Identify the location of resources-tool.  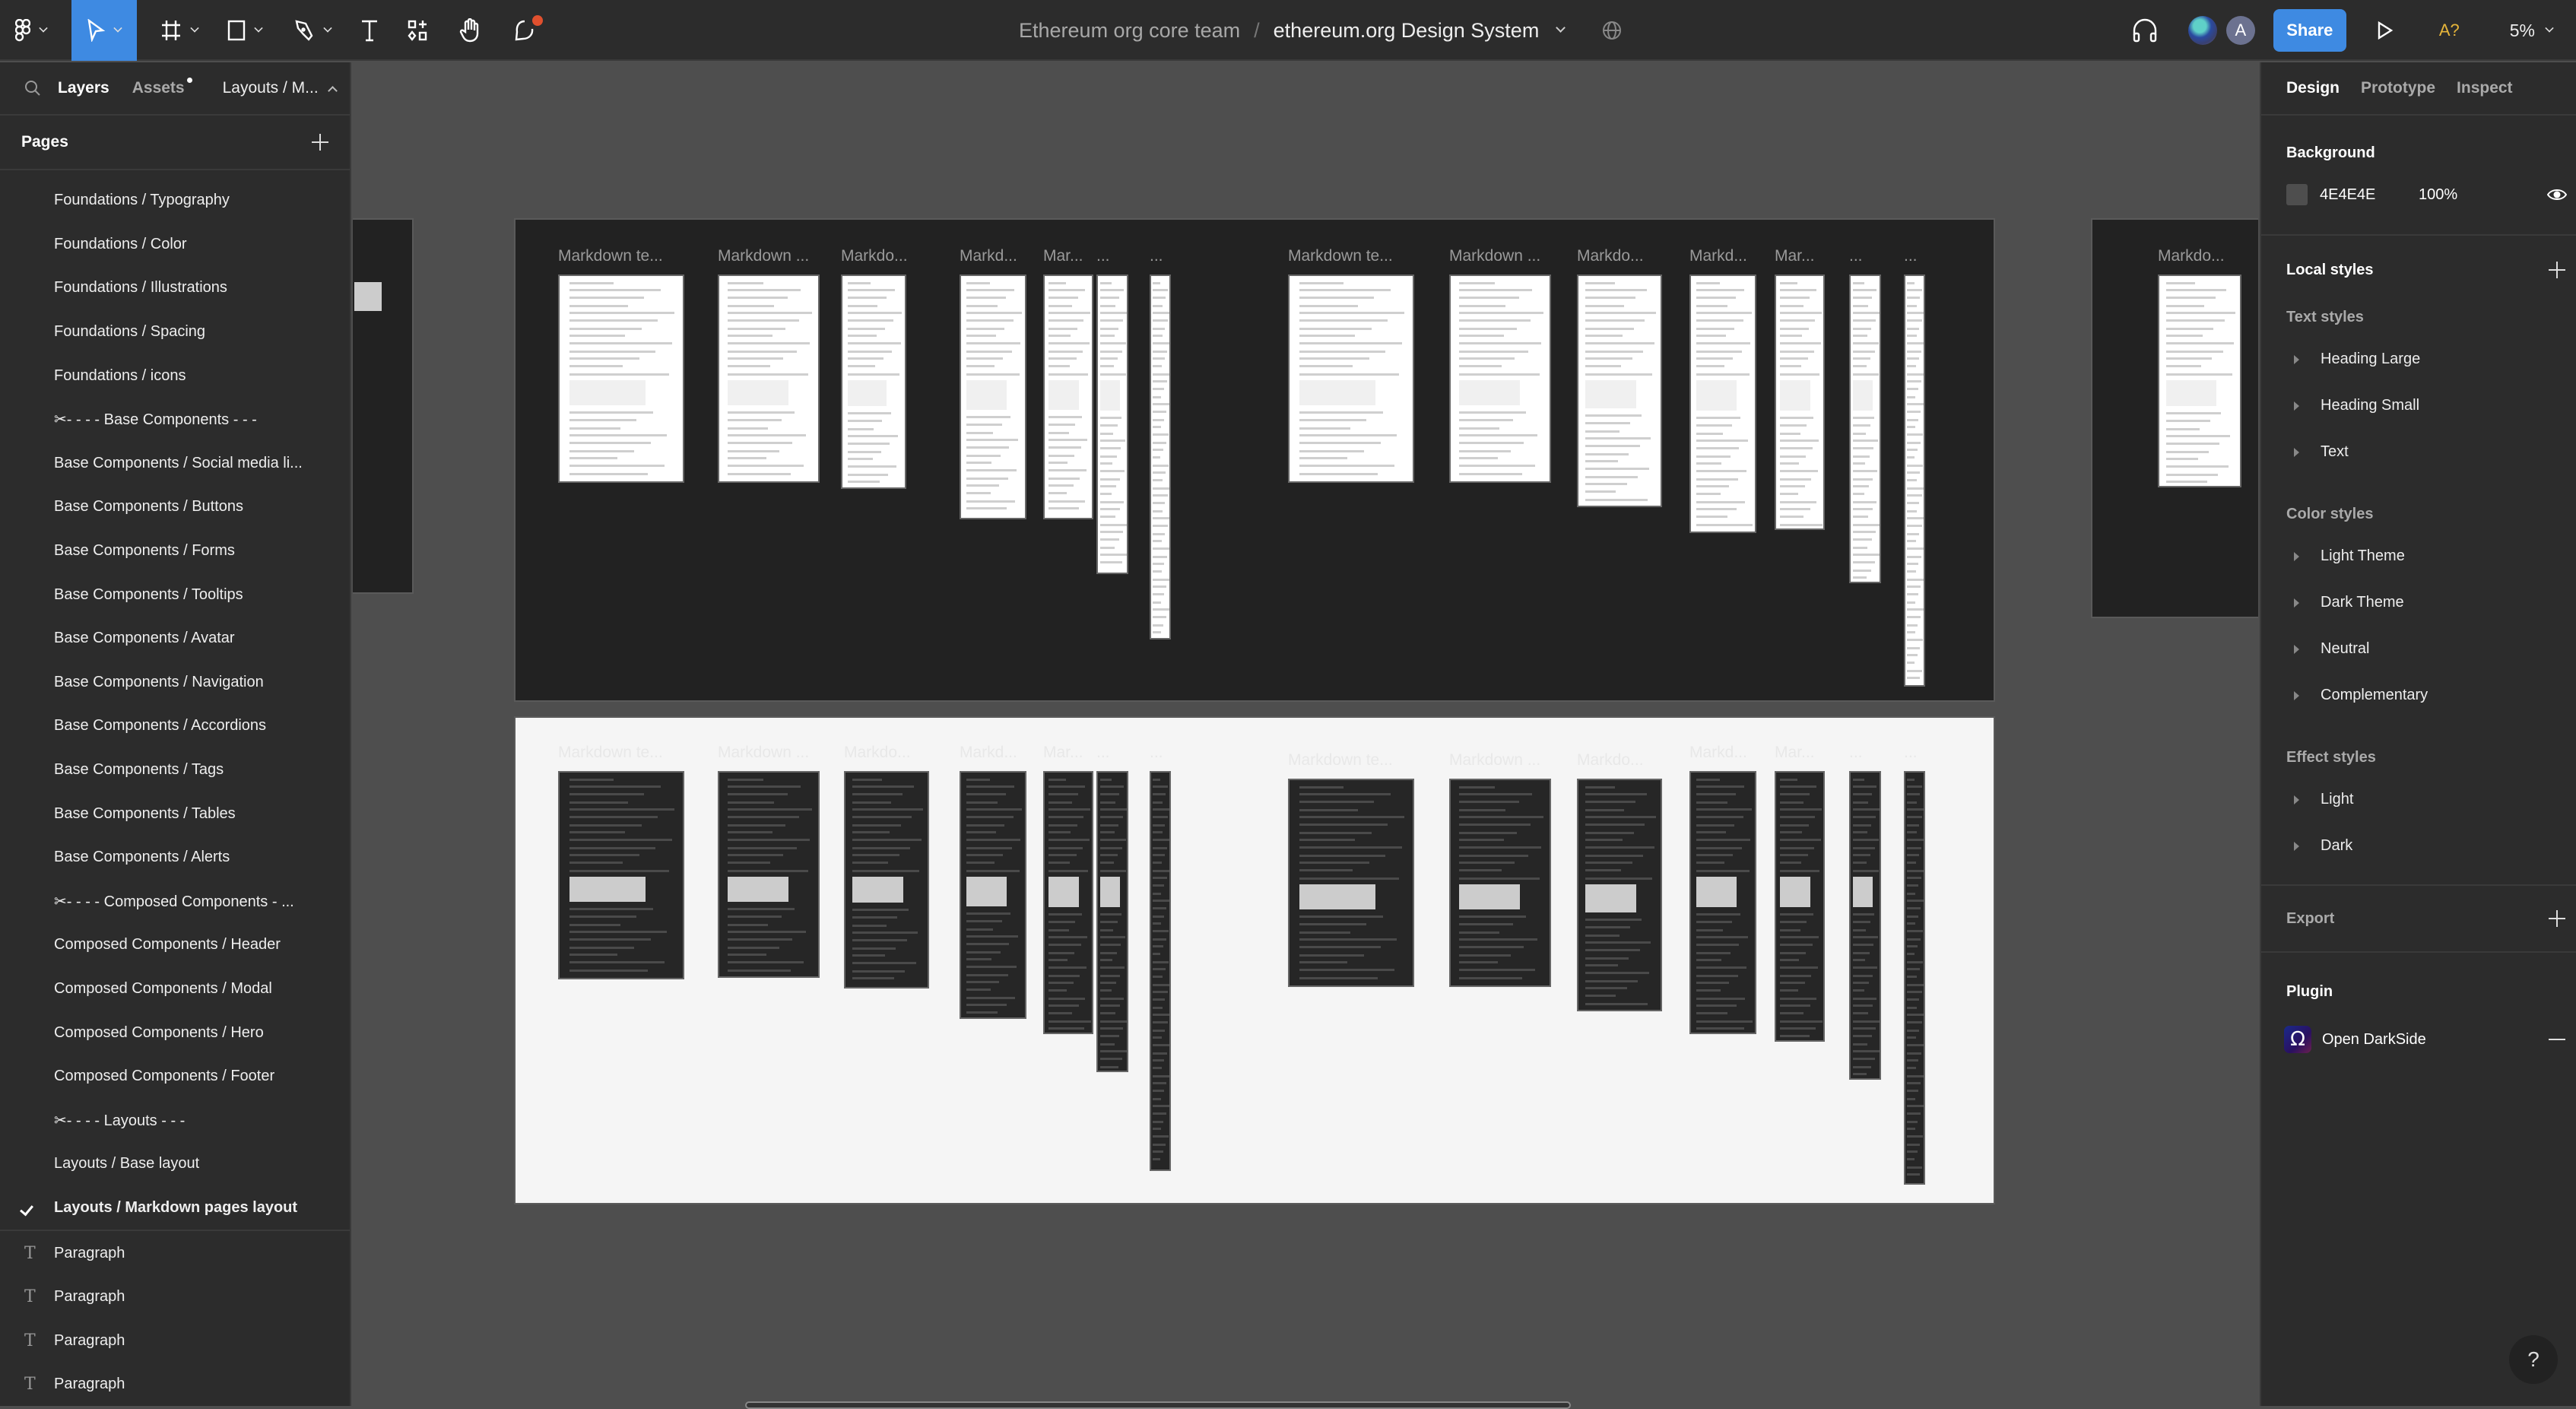
(418, 30).